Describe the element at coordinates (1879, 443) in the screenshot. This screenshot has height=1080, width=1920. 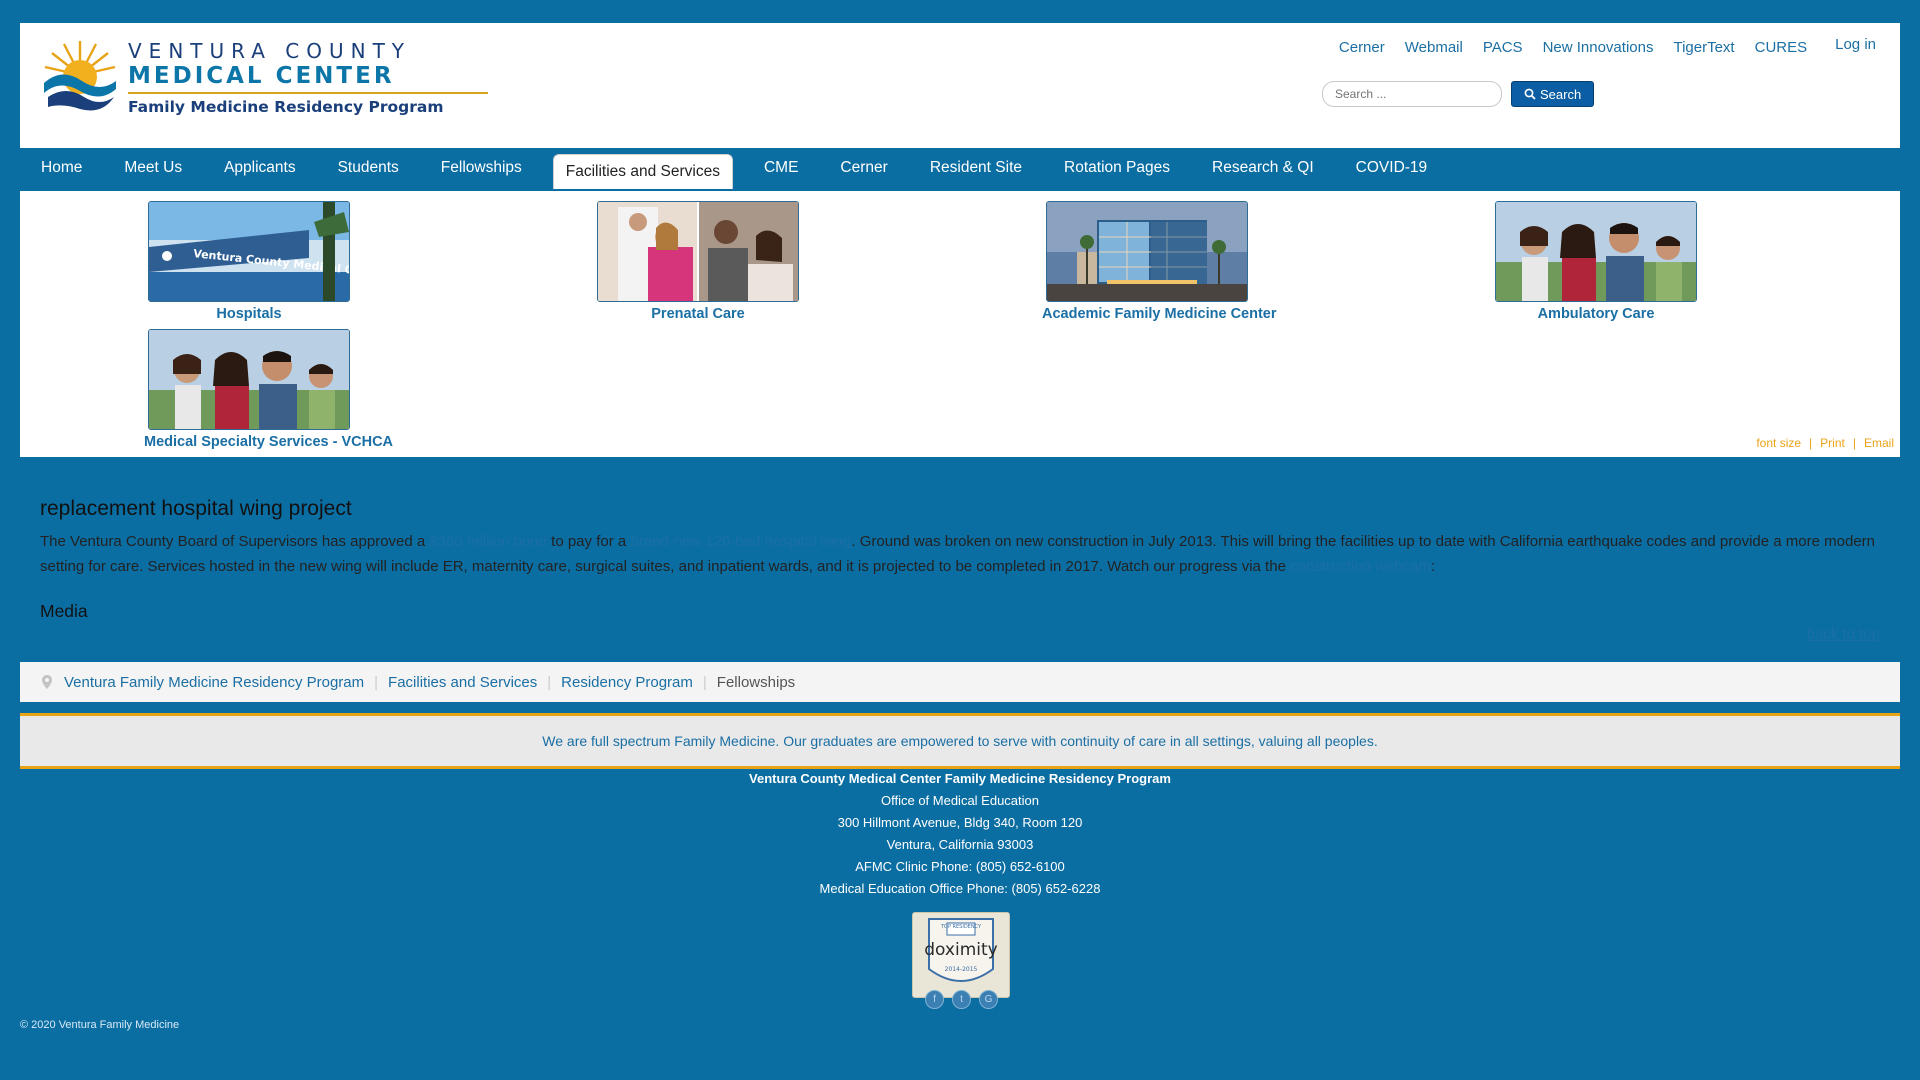
I see `email-link: Email` at that location.